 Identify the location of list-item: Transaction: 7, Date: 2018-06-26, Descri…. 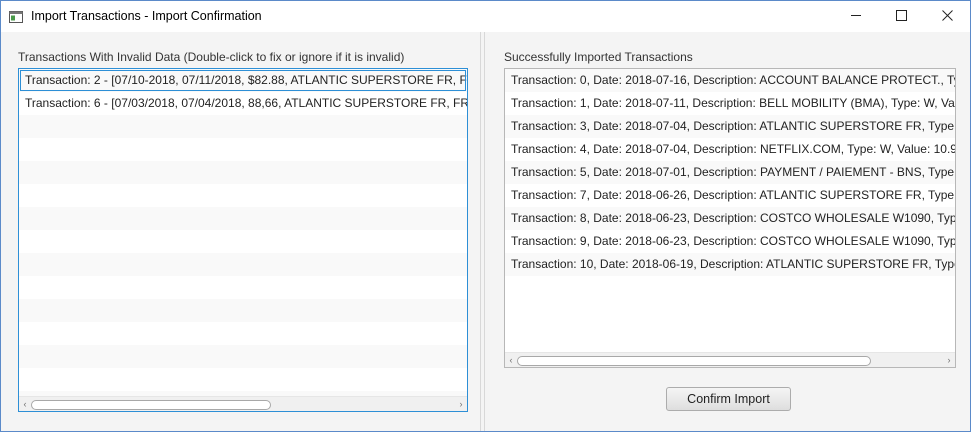
(730, 195).